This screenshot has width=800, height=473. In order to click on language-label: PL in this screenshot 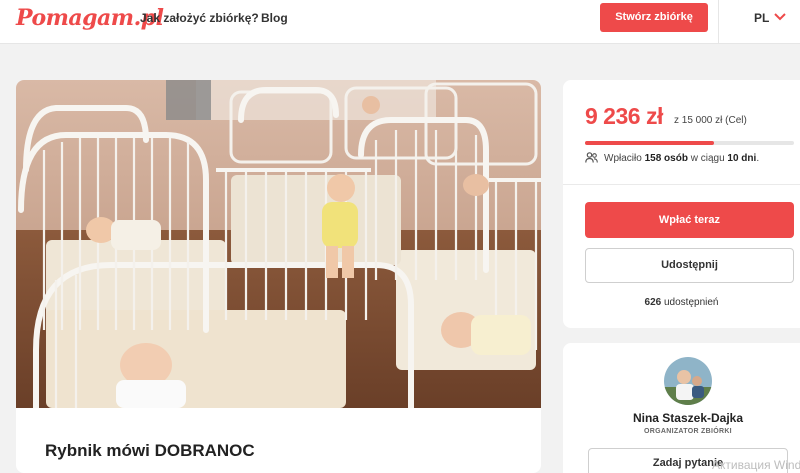, I will do `click(762, 18)`.